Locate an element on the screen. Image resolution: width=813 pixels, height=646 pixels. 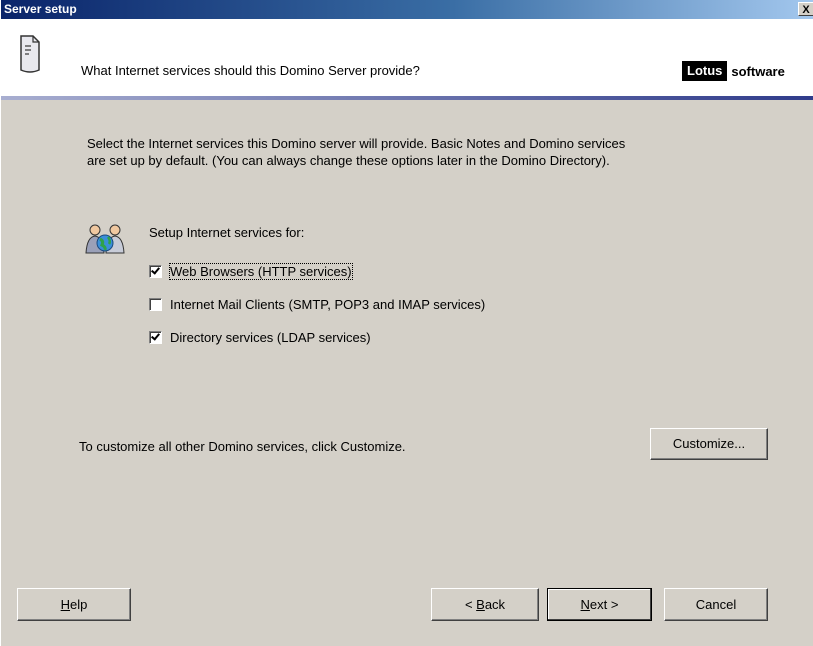
internet-mail-checkbox is located at coordinates (155, 304).